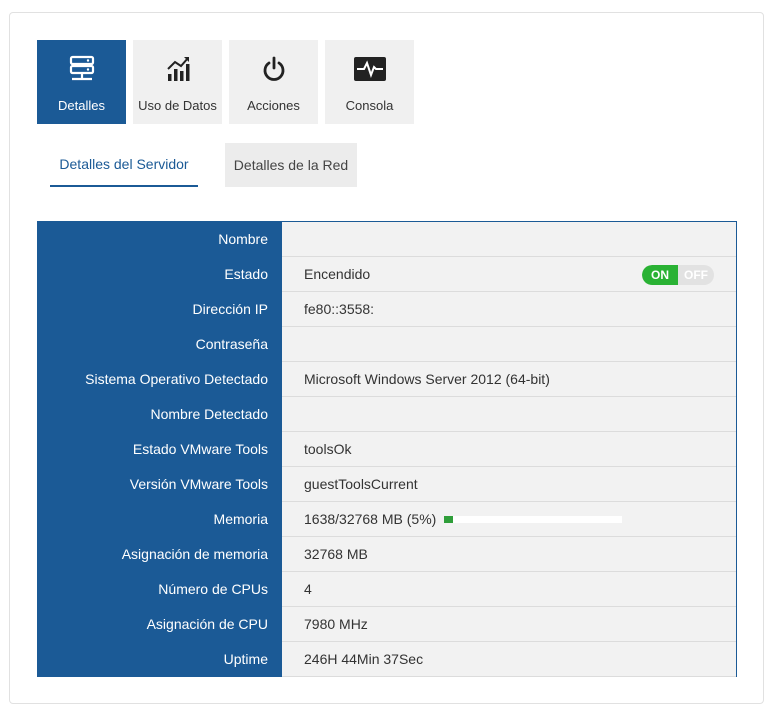  Describe the element at coordinates (509, 589) in the screenshot. I see `row-value: 4` at that location.